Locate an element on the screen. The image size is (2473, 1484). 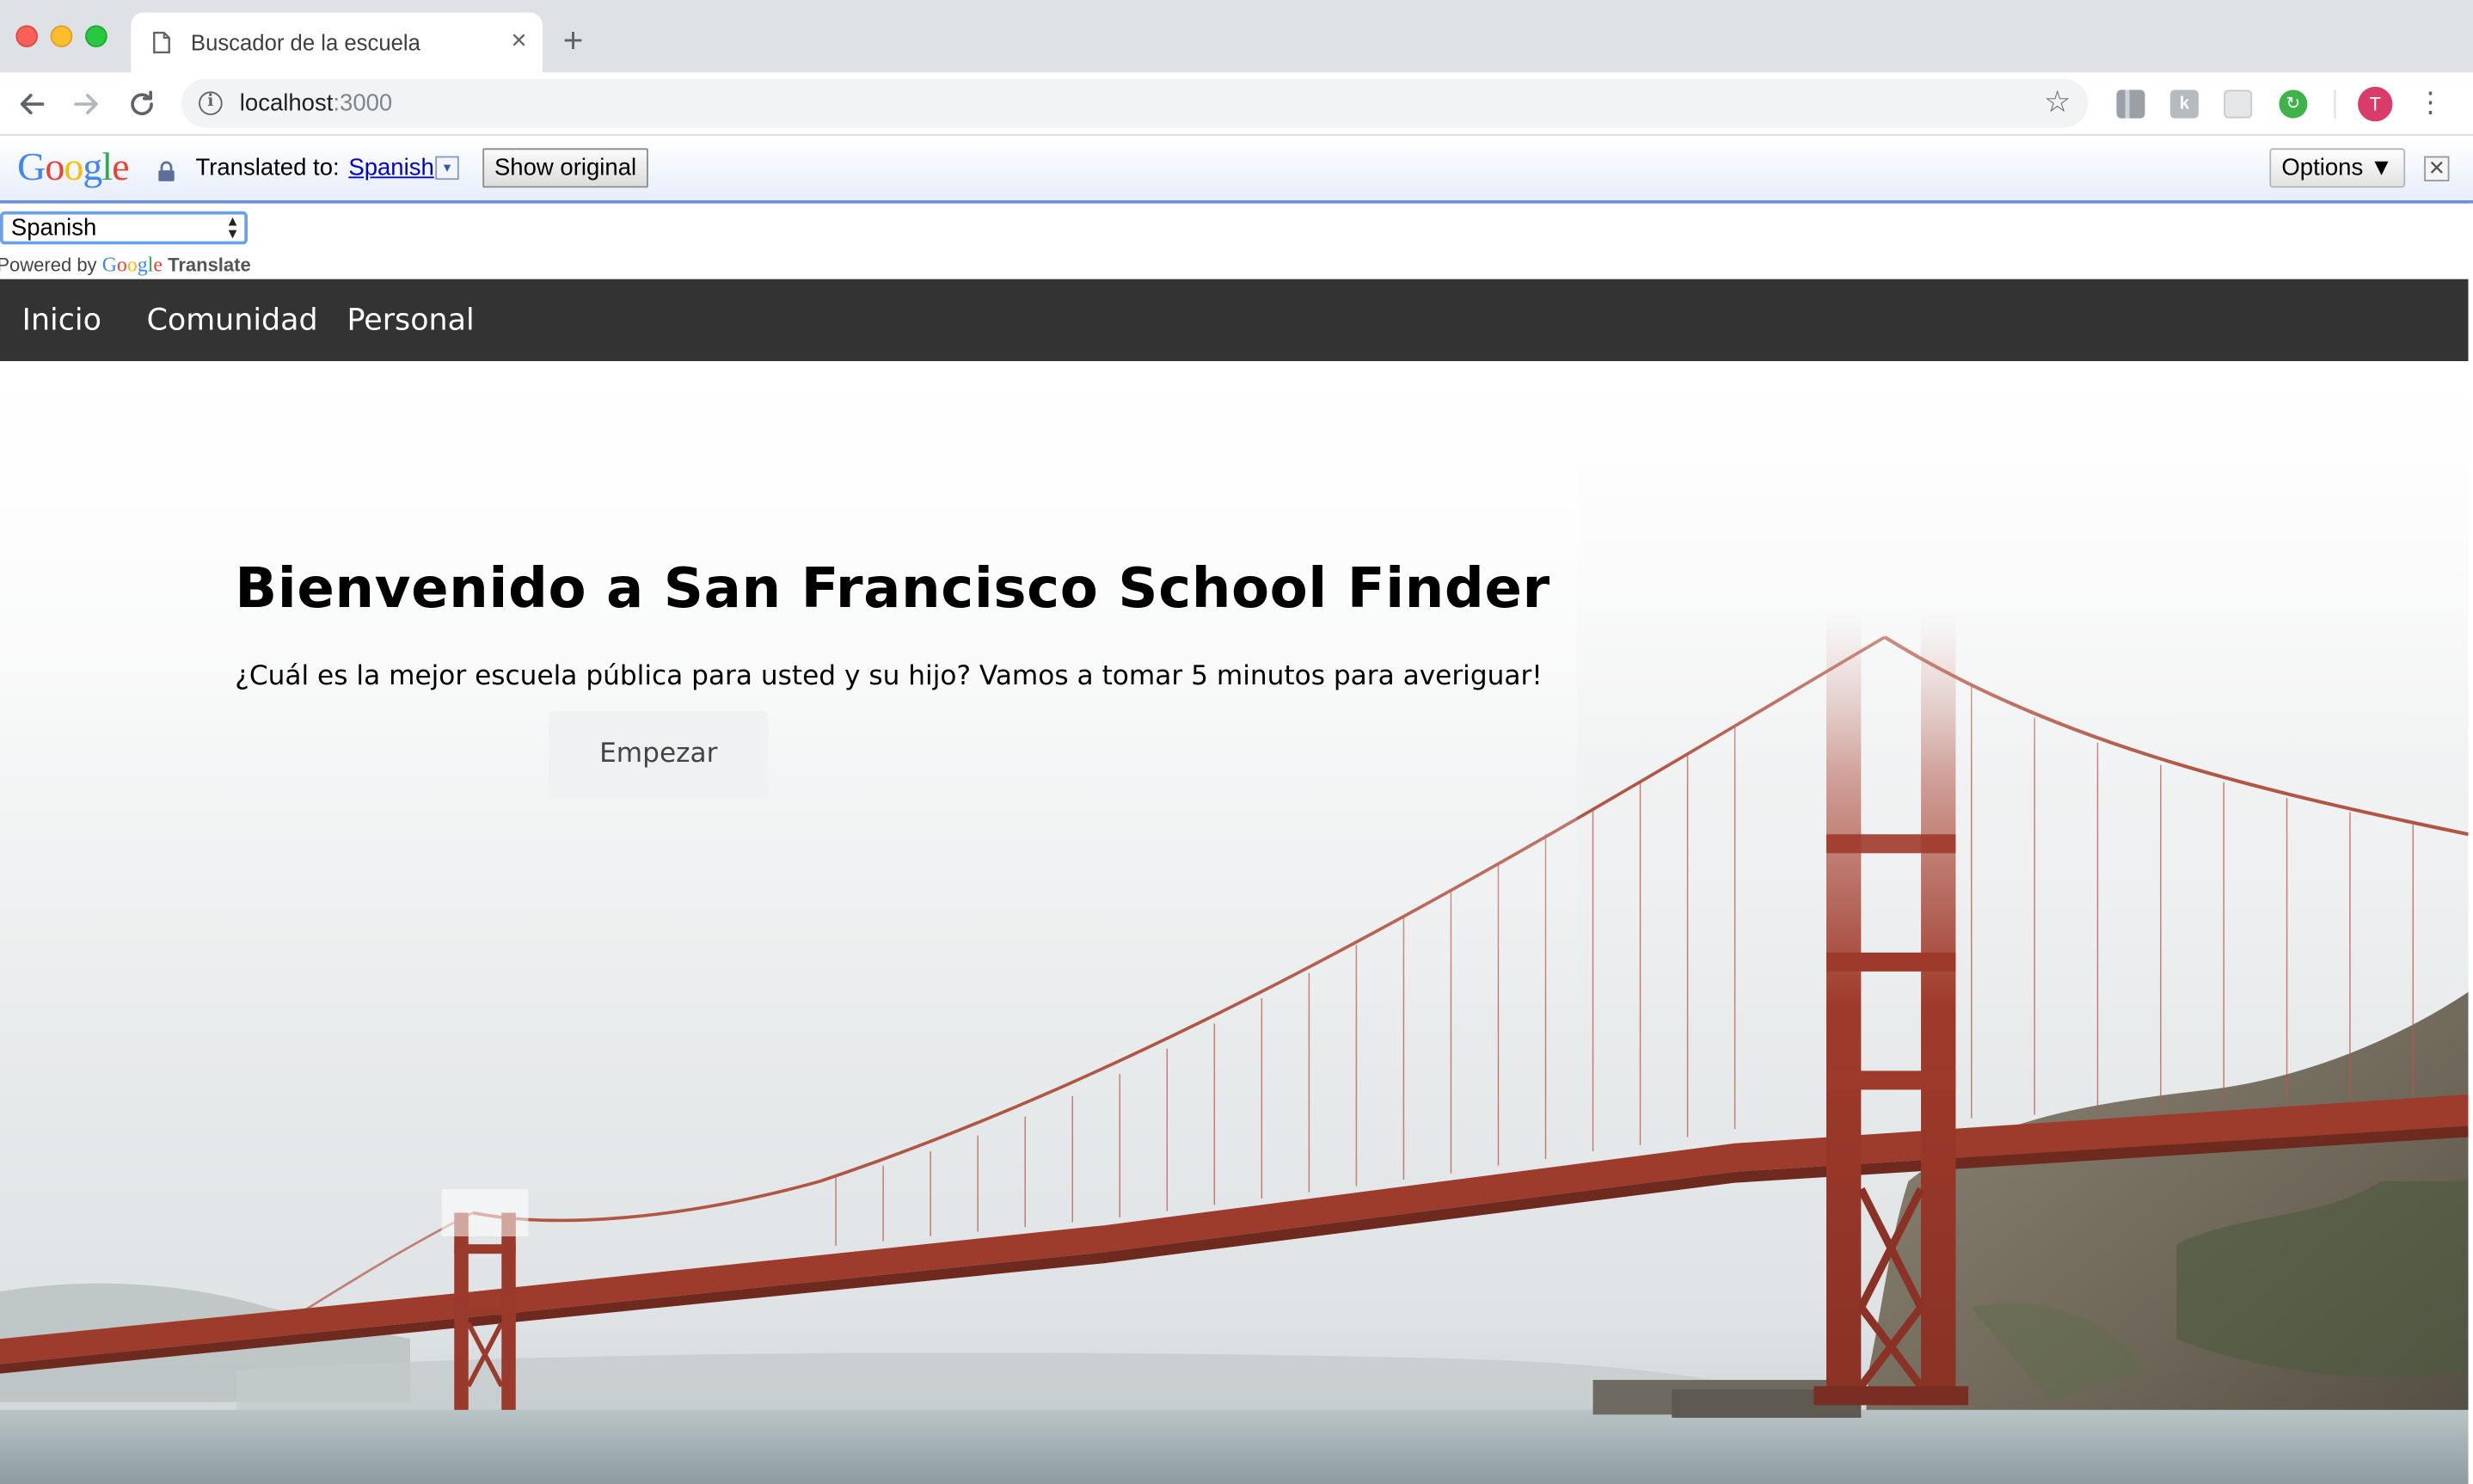
hero-title: Bienvenido a San Francisco School Finder is located at coordinates (892, 590).